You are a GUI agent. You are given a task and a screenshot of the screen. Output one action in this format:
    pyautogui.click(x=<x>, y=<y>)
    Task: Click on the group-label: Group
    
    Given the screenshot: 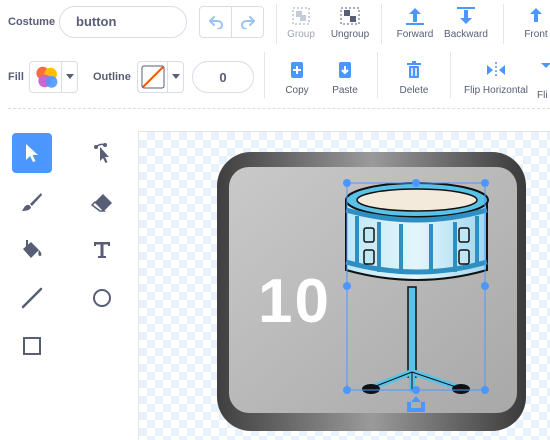 What is the action you would take?
    pyautogui.click(x=301, y=34)
    